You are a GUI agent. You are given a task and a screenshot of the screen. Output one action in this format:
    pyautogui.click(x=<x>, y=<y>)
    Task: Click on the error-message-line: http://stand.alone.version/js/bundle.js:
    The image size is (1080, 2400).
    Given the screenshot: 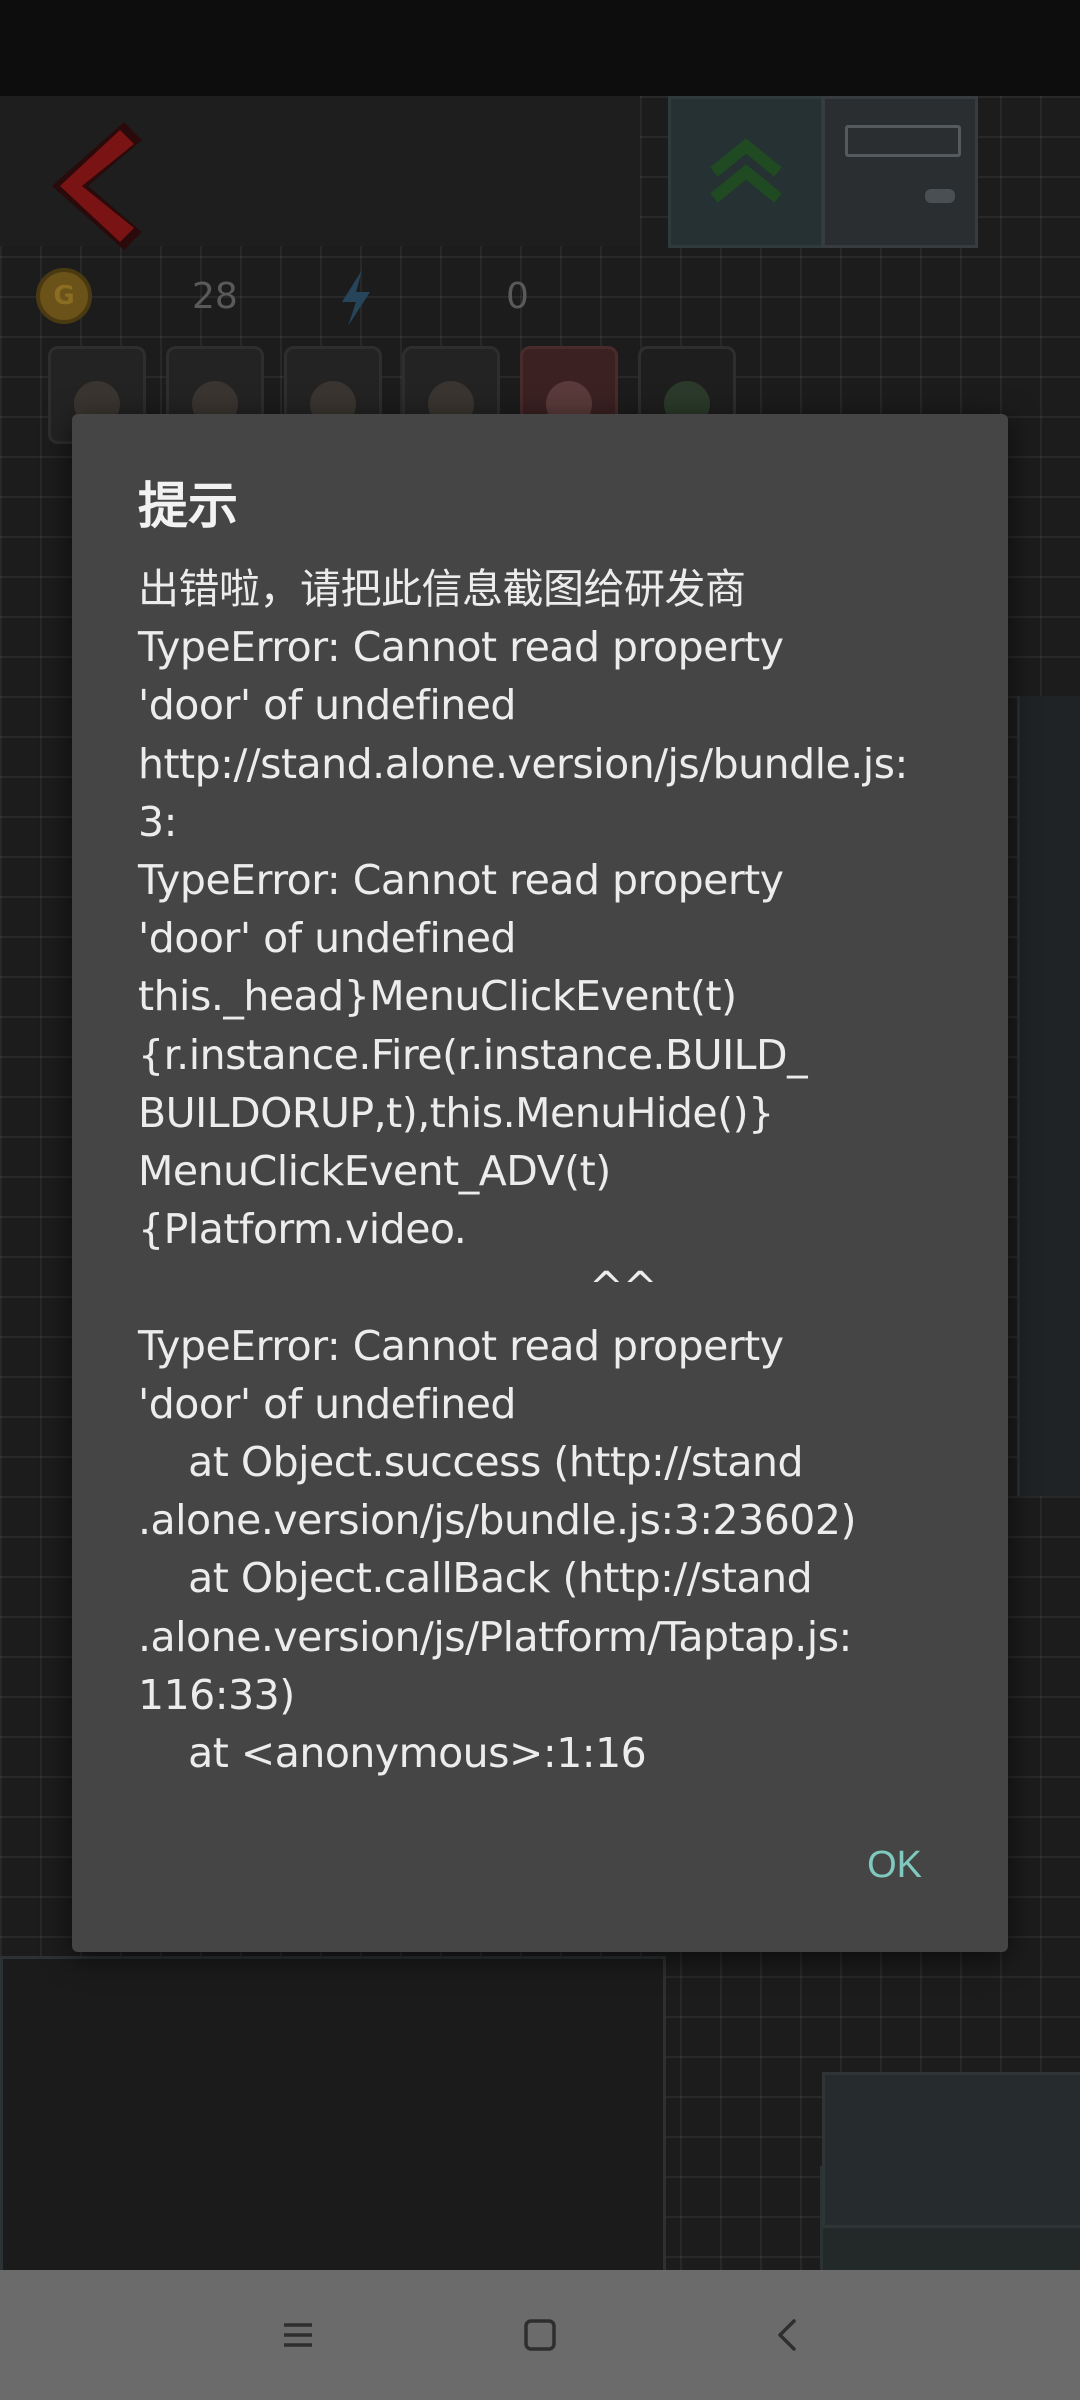 What is the action you would take?
    pyautogui.click(x=523, y=763)
    